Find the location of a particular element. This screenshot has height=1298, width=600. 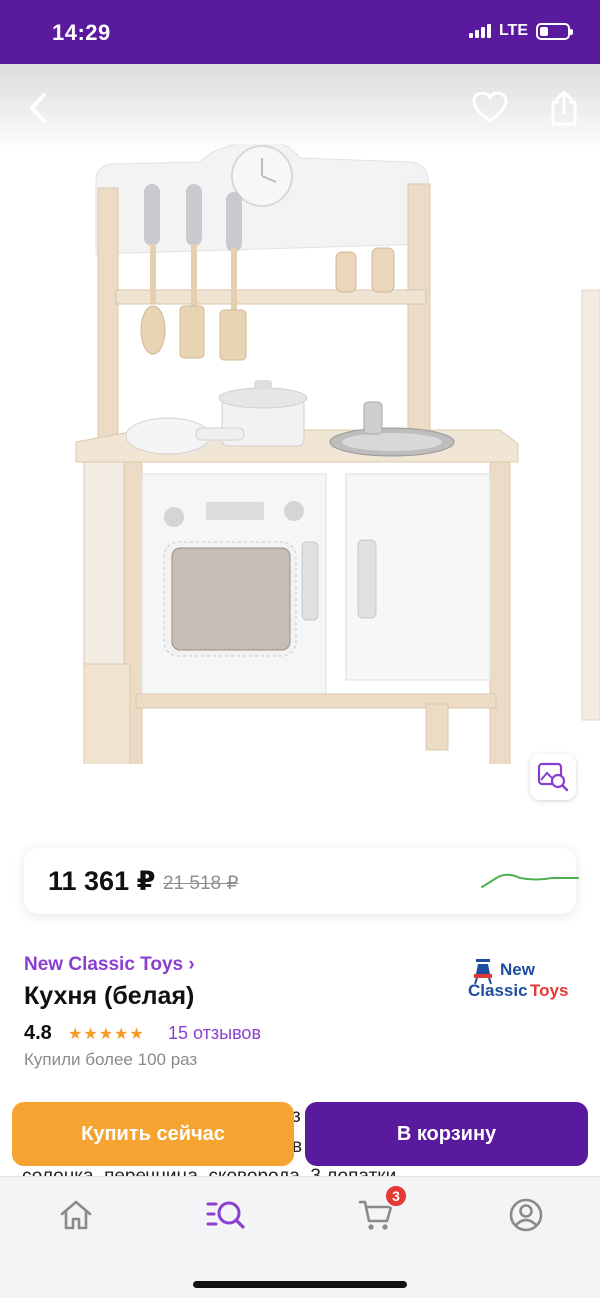

back-button is located at coordinates (38, 108).